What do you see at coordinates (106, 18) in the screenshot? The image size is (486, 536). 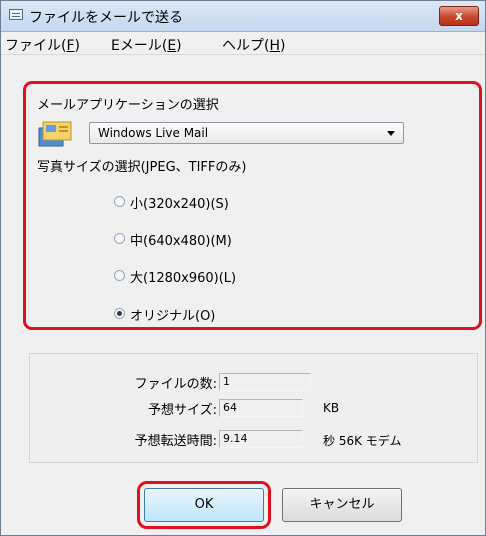 I see `window-title: ファイルをメールで送る` at bounding box center [106, 18].